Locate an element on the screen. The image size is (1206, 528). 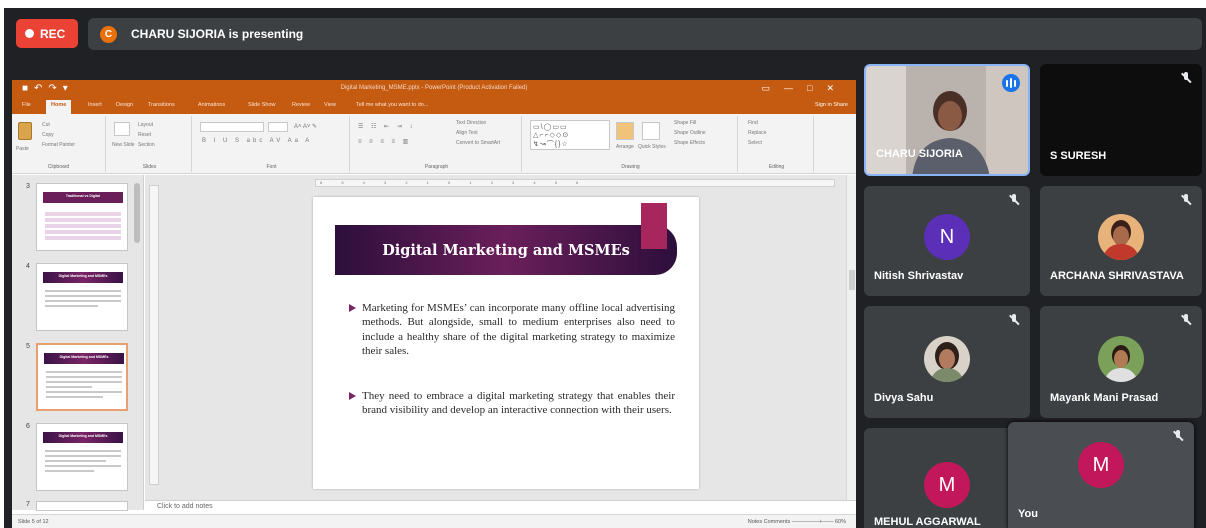
cut-button: Cut is located at coordinates (46, 125).